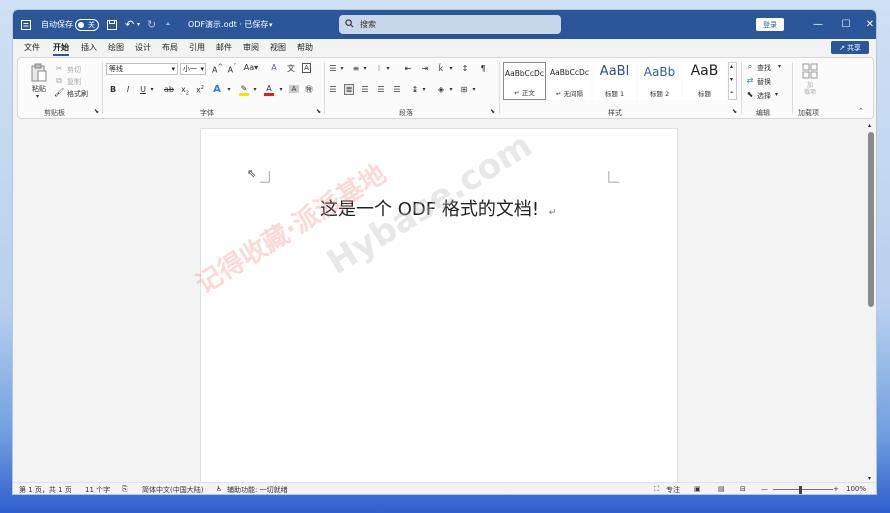 This screenshot has height=513, width=890. What do you see at coordinates (764, 96) in the screenshot?
I see `select-label: 选择` at bounding box center [764, 96].